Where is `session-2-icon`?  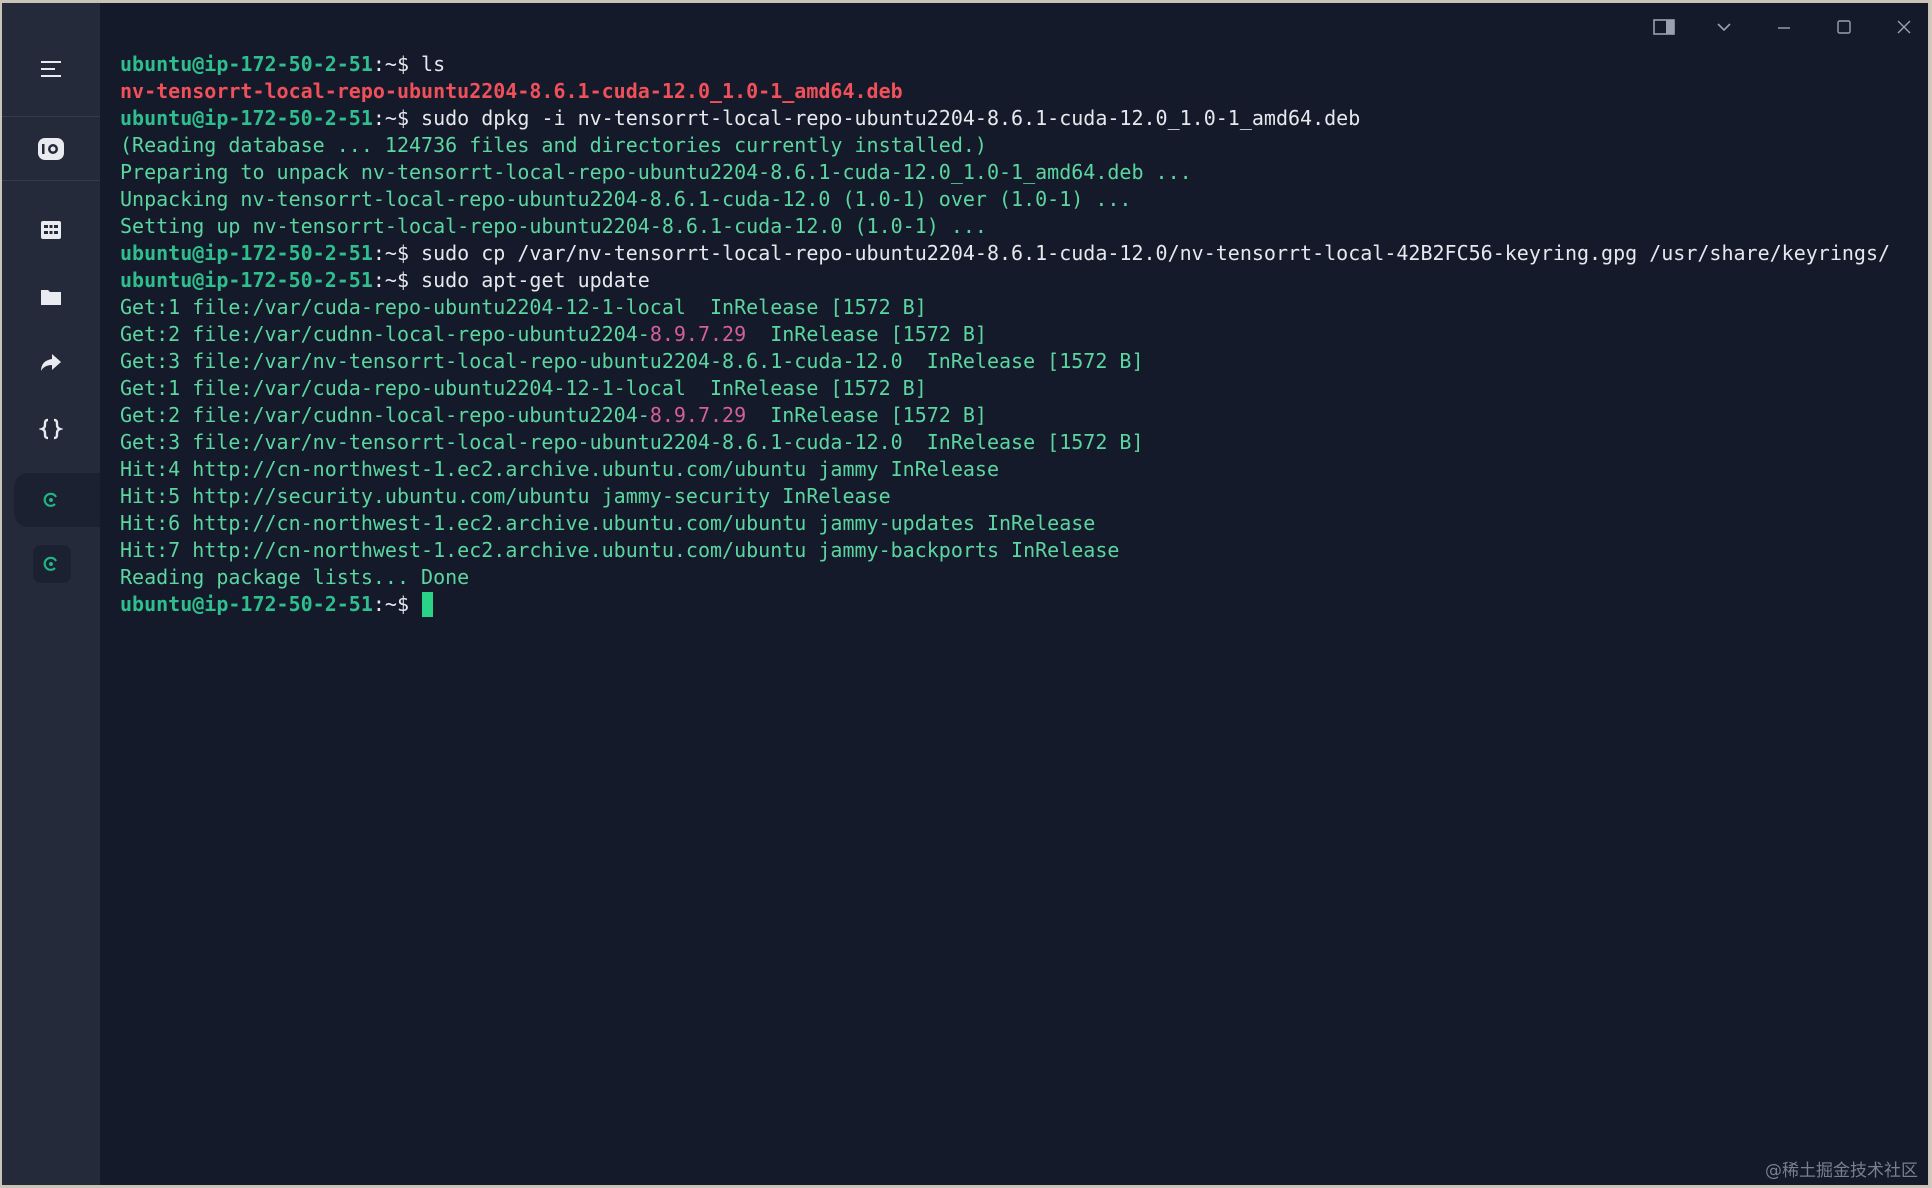
session-2-icon is located at coordinates (51, 564).